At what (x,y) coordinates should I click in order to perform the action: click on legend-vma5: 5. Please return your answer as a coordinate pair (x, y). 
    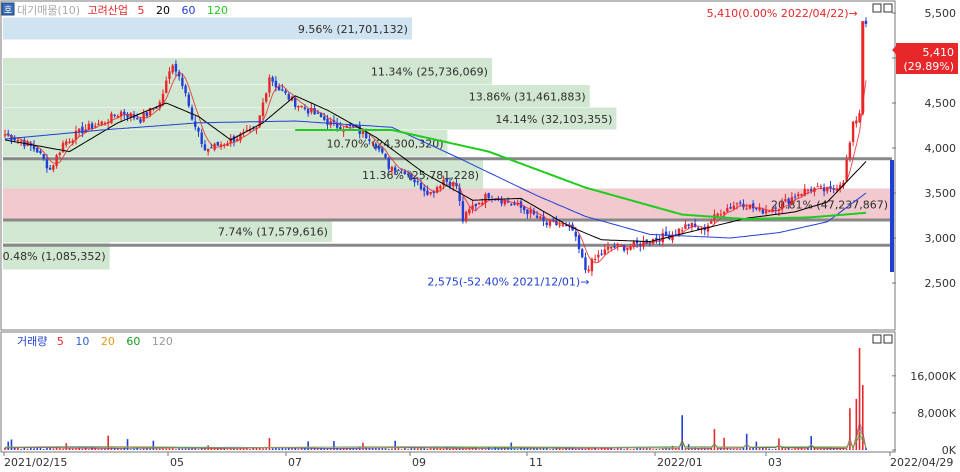
    Looking at the image, I should click on (60, 341).